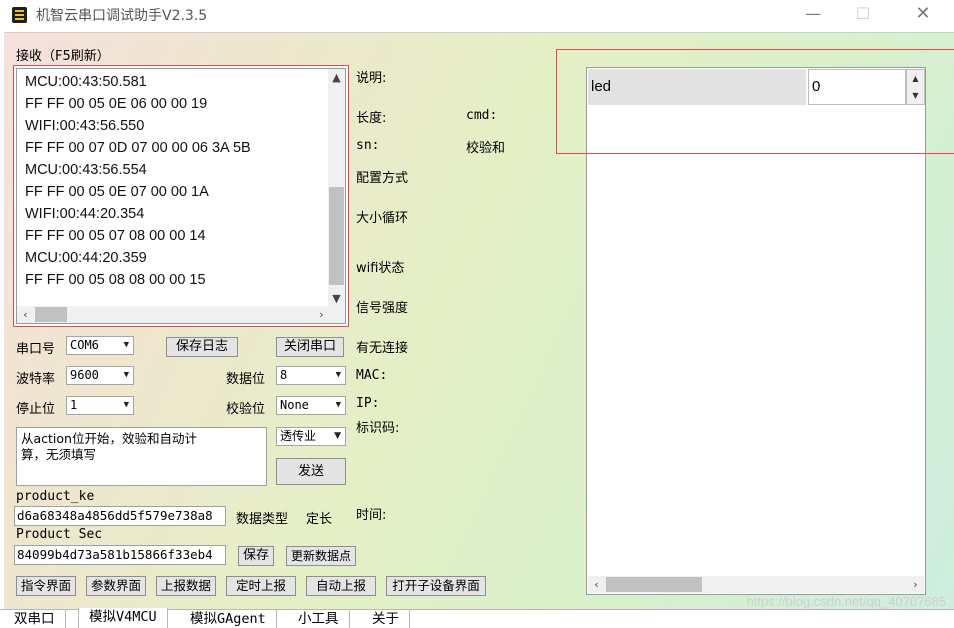 This screenshot has width=954, height=628. Describe the element at coordinates (284, 375) in the screenshot. I see `databits-select-value: 8` at that location.